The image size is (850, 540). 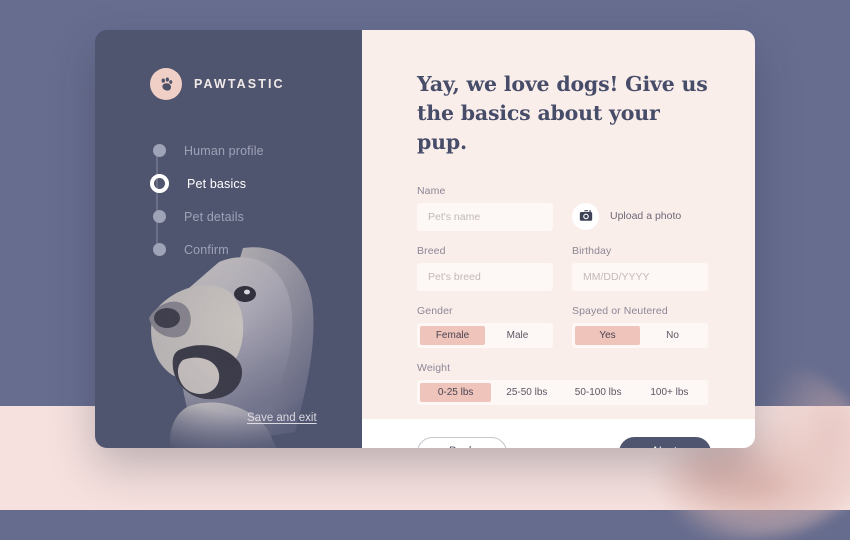 I want to click on spayed-field-group: Spayed or Neutered Yes No, so click(x=640, y=327).